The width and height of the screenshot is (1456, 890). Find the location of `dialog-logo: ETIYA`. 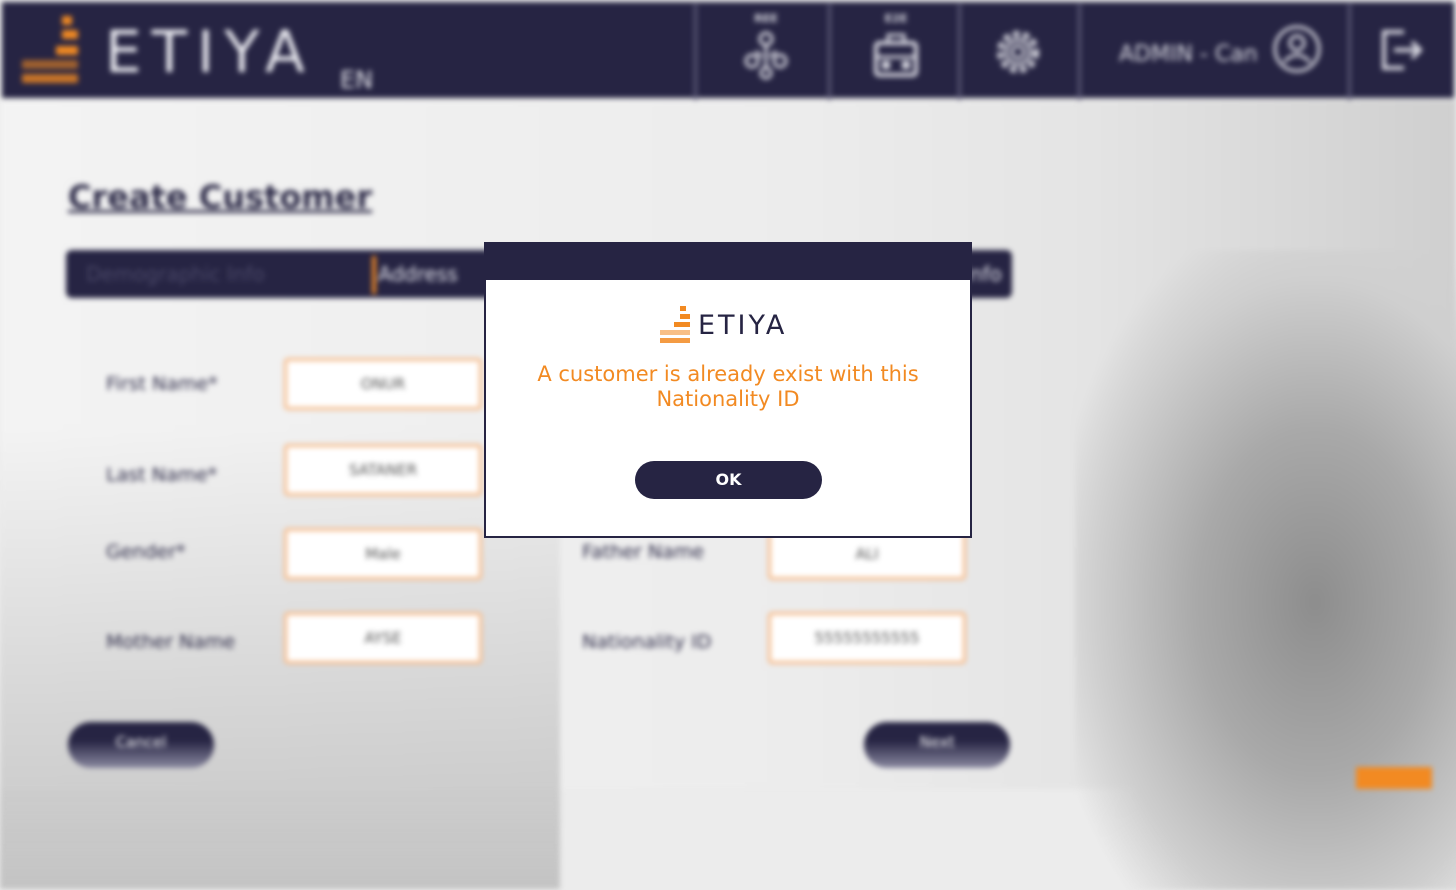

dialog-logo: ETIYA is located at coordinates (730, 326).